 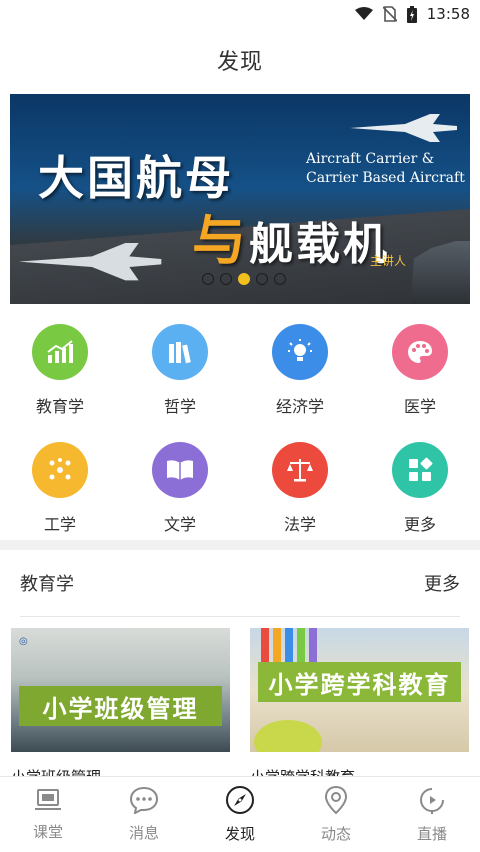 I want to click on scales-icon, so click(x=300, y=470).